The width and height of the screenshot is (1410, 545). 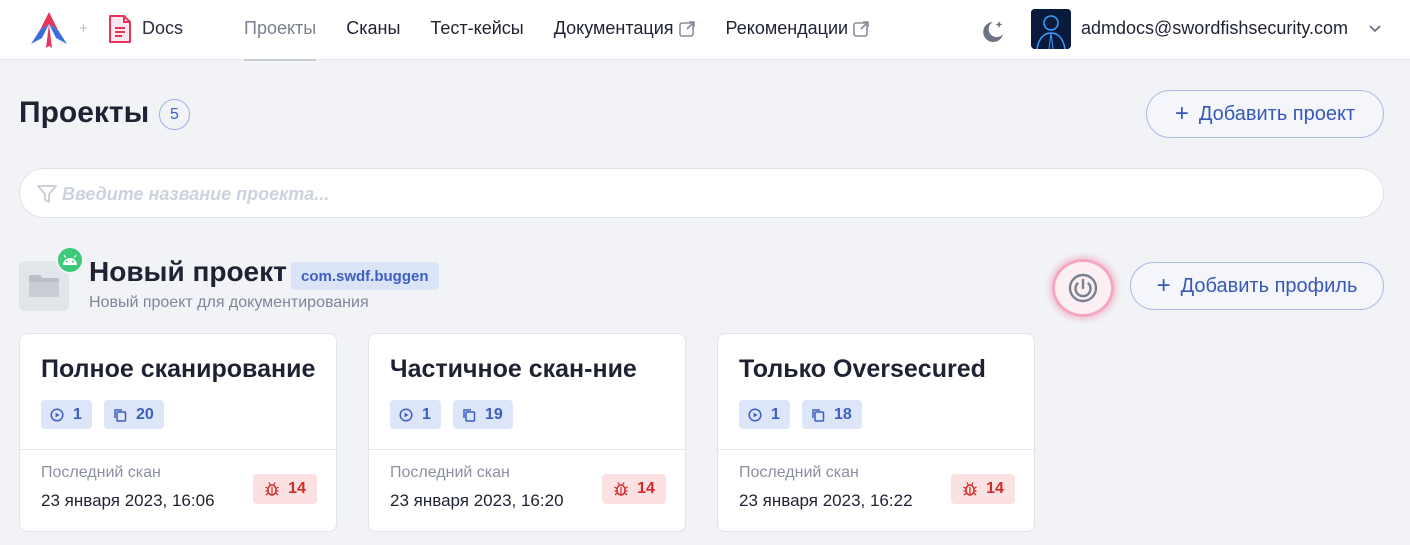 I want to click on nav-label: Сканы, so click(x=373, y=28).